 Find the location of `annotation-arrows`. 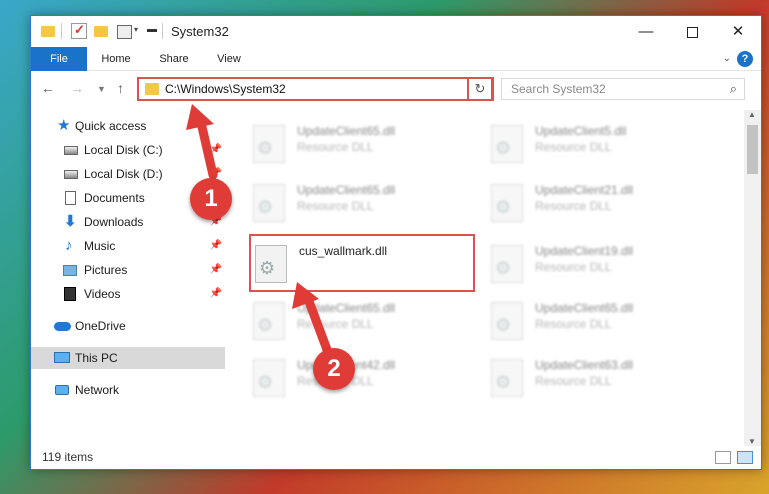

annotation-arrows is located at coordinates (260, 232).